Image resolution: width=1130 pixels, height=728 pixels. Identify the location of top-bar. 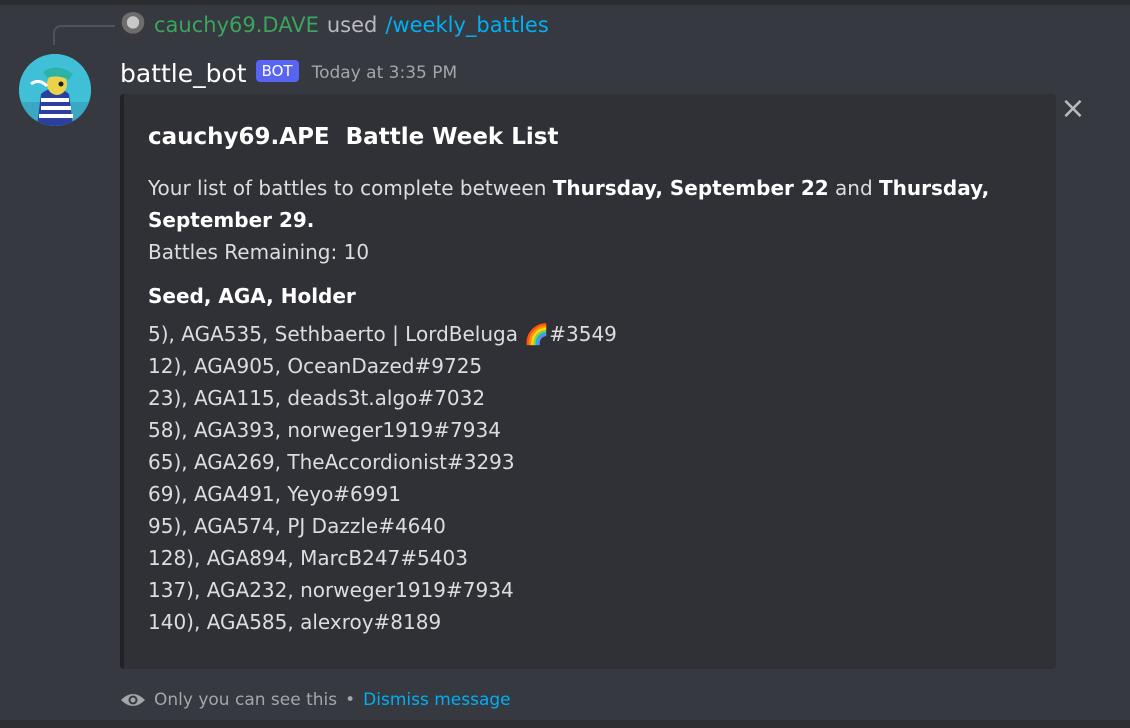
(565, 2).